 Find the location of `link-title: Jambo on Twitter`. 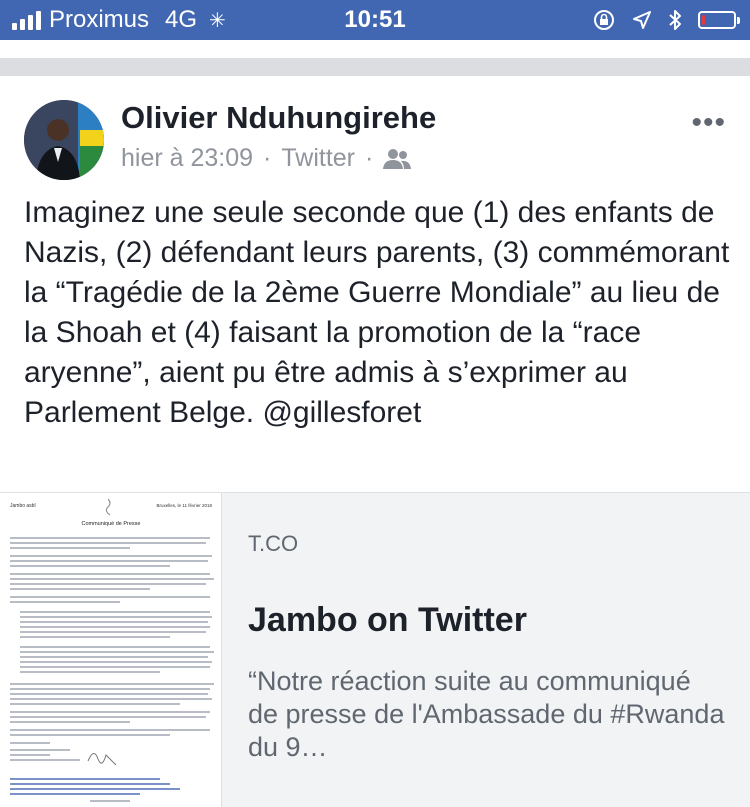

link-title: Jambo on Twitter is located at coordinates (387, 620).